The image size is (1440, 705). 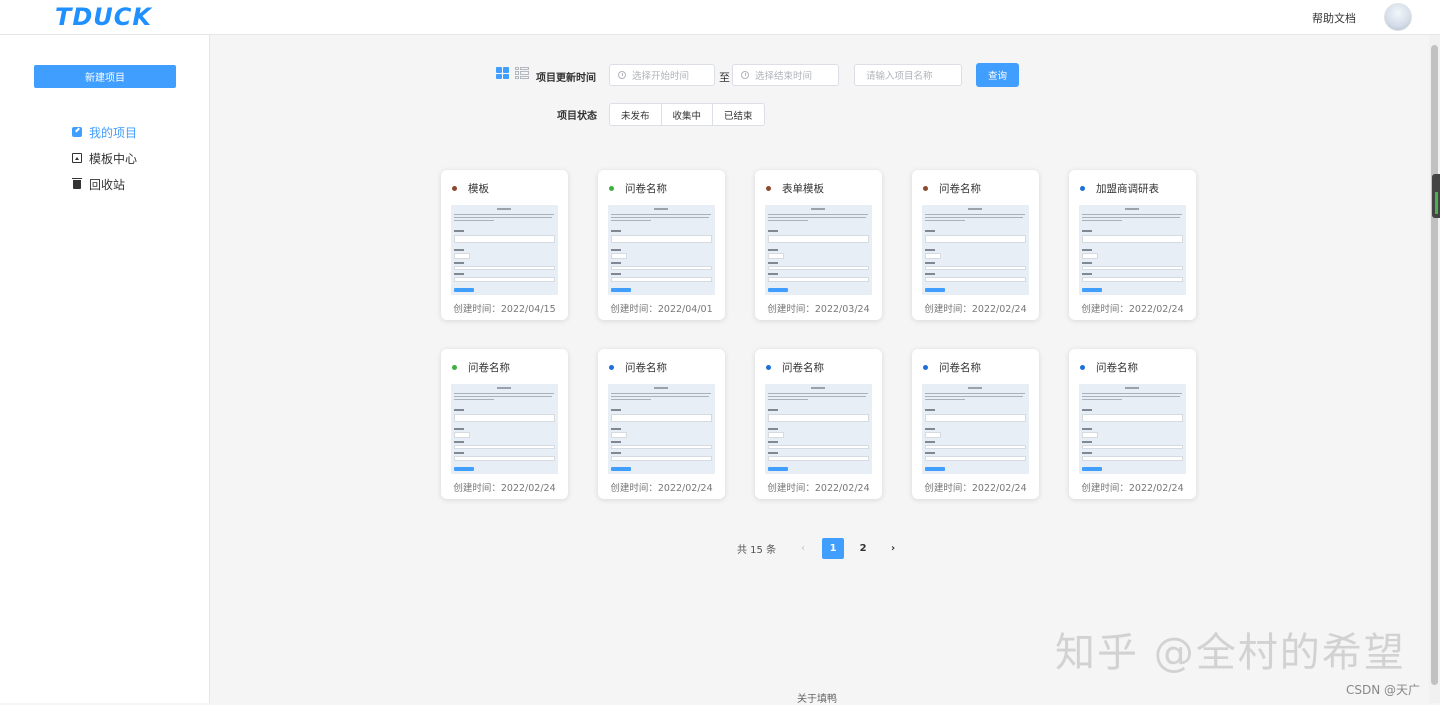 I want to click on status-collecting-button: 收集中, so click(x=687, y=114).